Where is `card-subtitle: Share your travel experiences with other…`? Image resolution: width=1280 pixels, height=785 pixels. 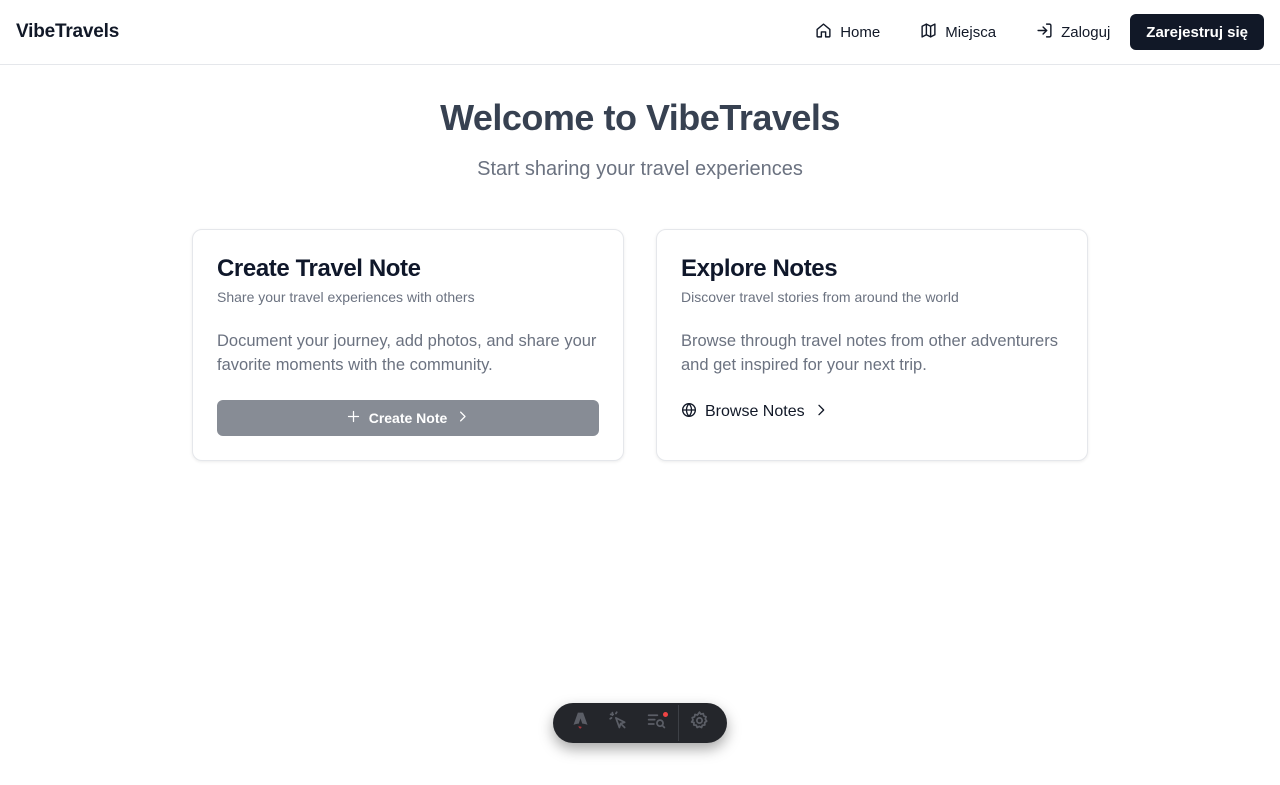
card-subtitle: Share your travel experiences with other… is located at coordinates (346, 297).